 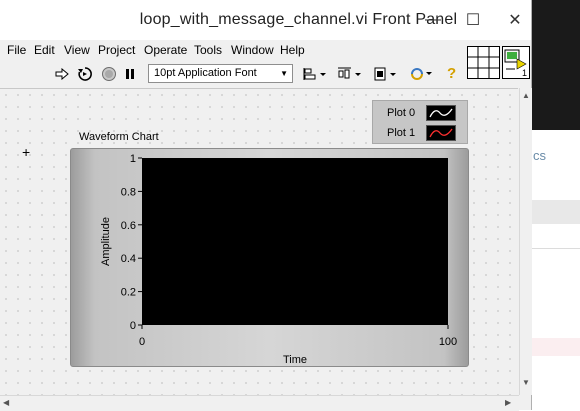 I want to click on x-tick-label: 0, so click(x=142, y=342).